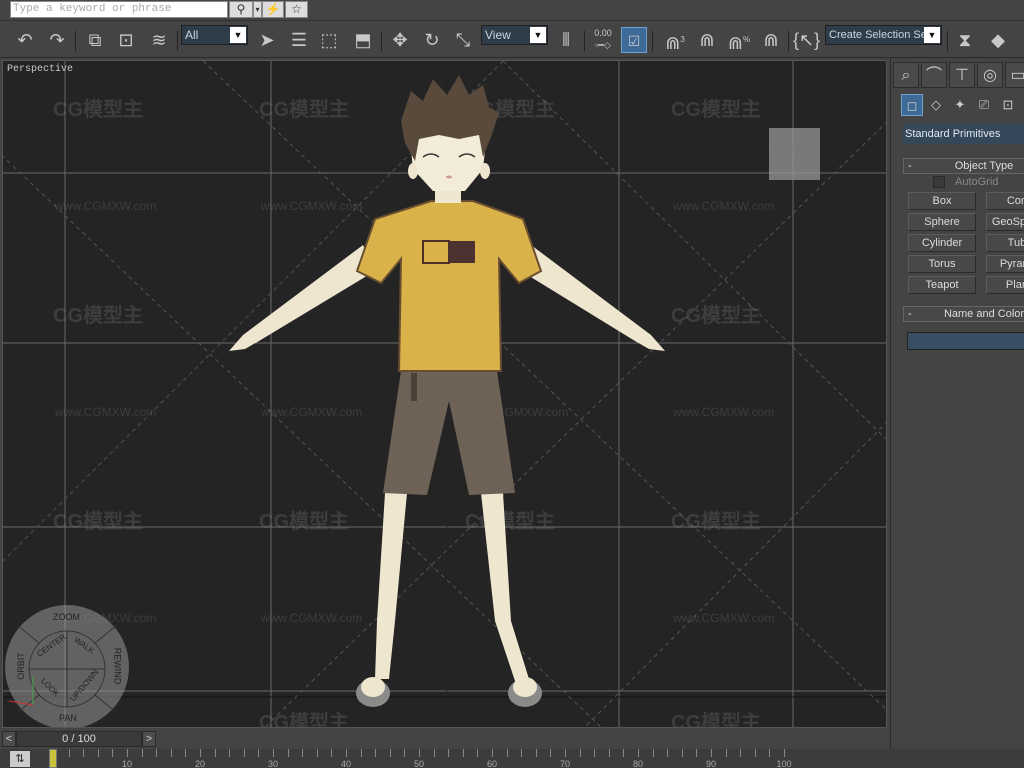  What do you see at coordinates (512, 758) in the screenshot?
I see `track-bar: ⇅ 0102030405060708090100` at bounding box center [512, 758].